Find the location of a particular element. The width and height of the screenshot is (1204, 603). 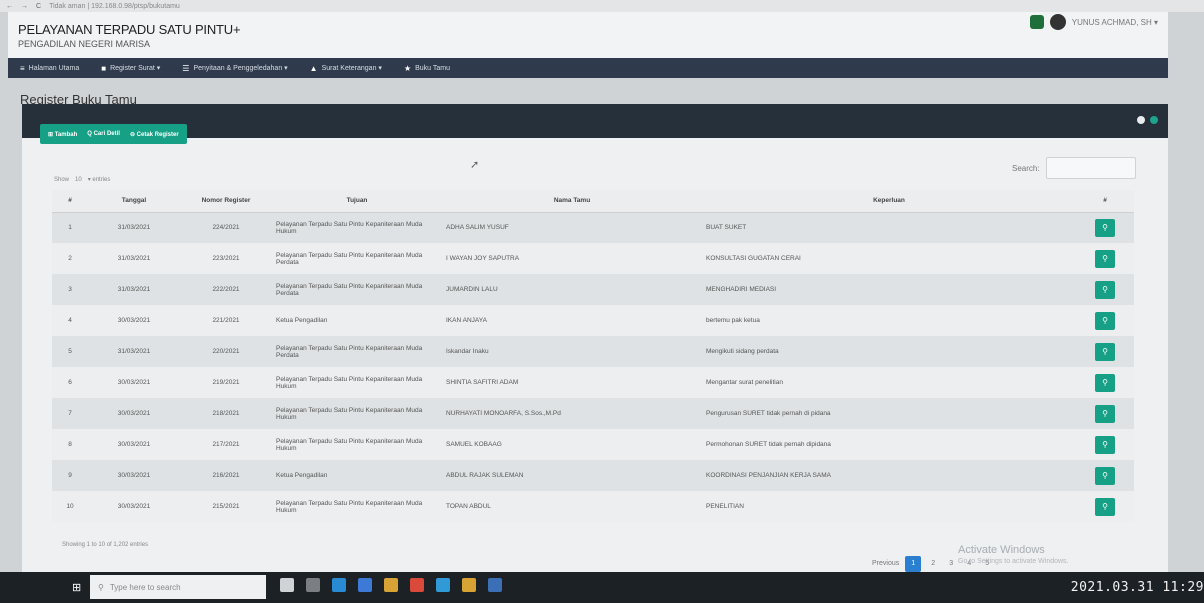

cell-nomor: 217/2021 is located at coordinates (226, 444).